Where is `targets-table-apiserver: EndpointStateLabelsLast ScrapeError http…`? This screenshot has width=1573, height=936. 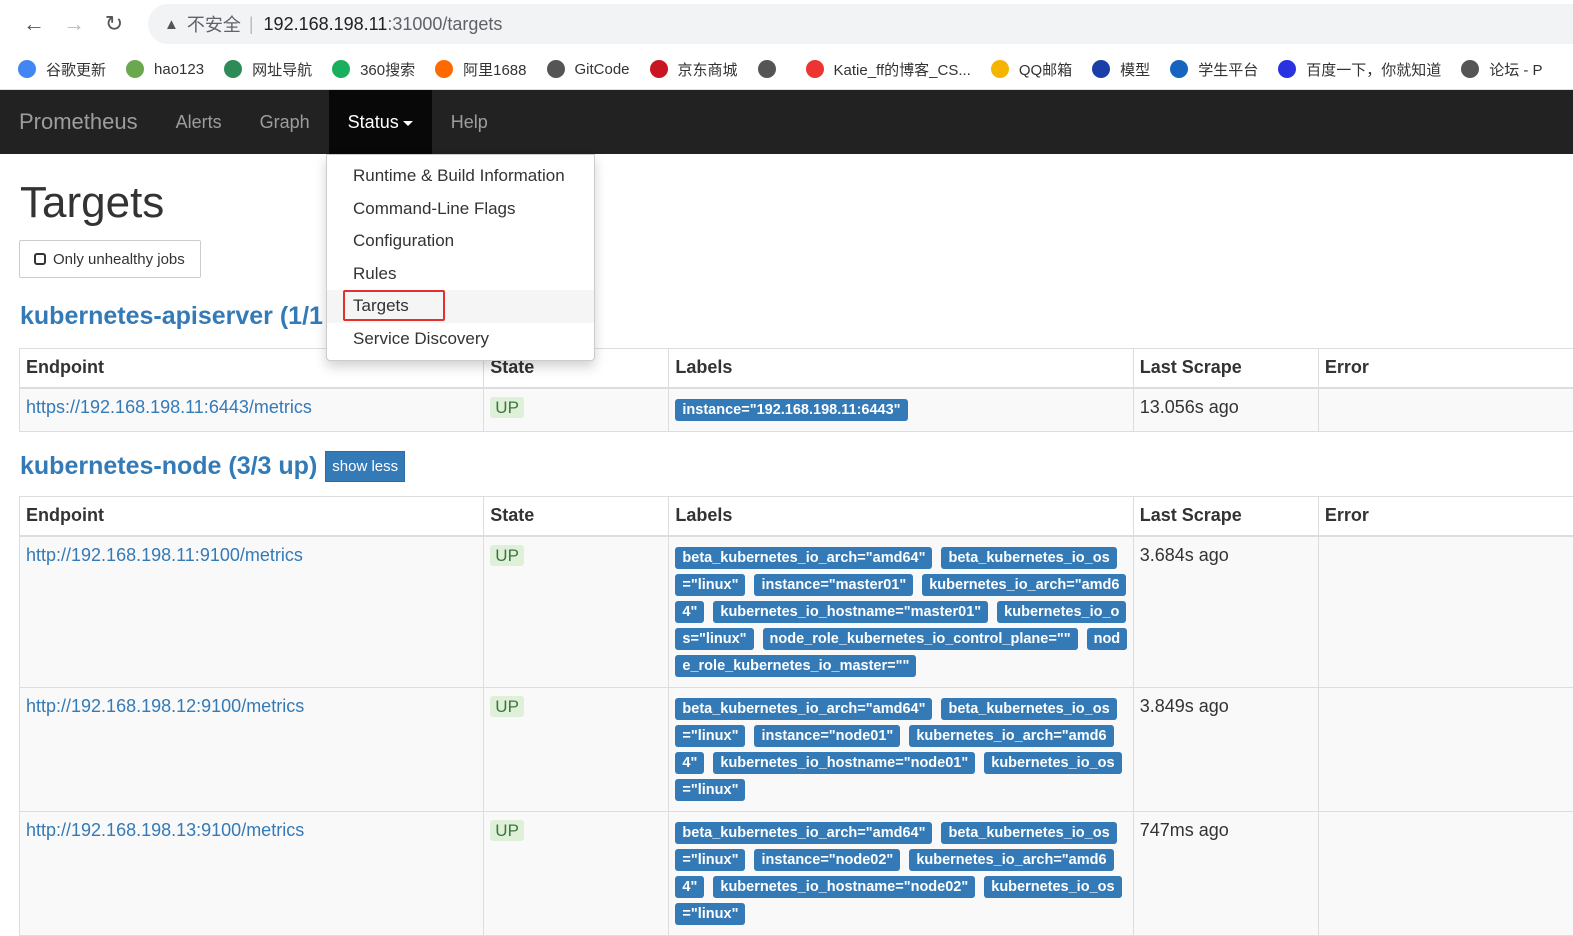
targets-table-apiserver: EndpointStateLabelsLast ScrapeError http… is located at coordinates (796, 390).